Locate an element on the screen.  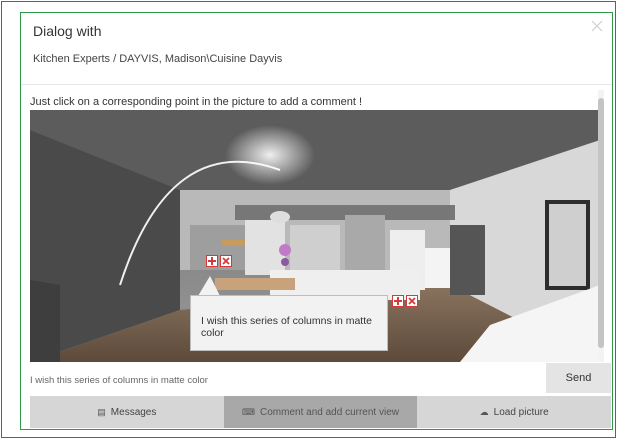
cloud-upload-icon: ☁ is located at coordinates (484, 411).